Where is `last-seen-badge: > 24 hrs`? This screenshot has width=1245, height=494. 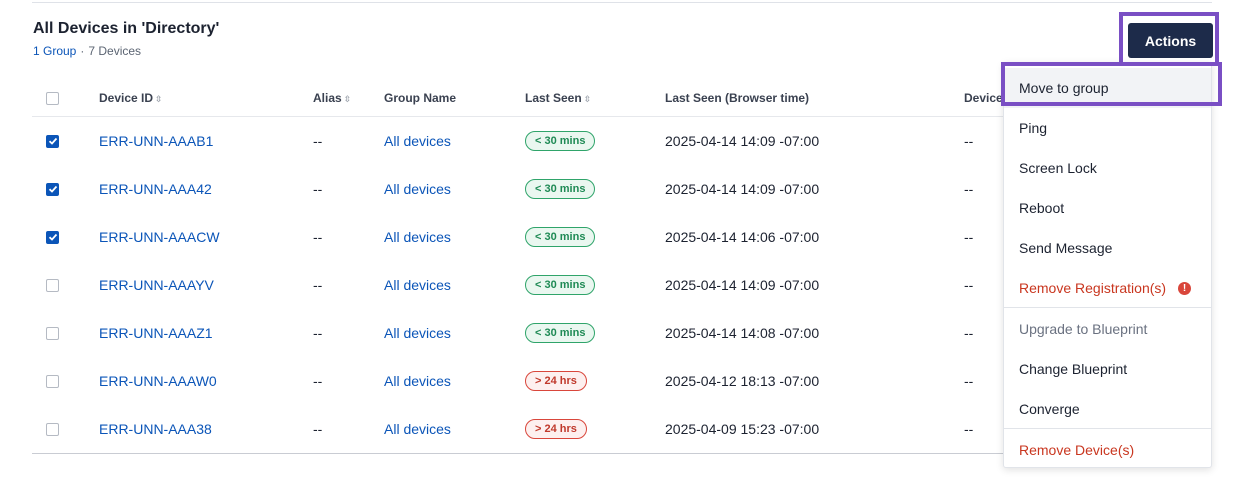
last-seen-badge: > 24 hrs is located at coordinates (556, 429).